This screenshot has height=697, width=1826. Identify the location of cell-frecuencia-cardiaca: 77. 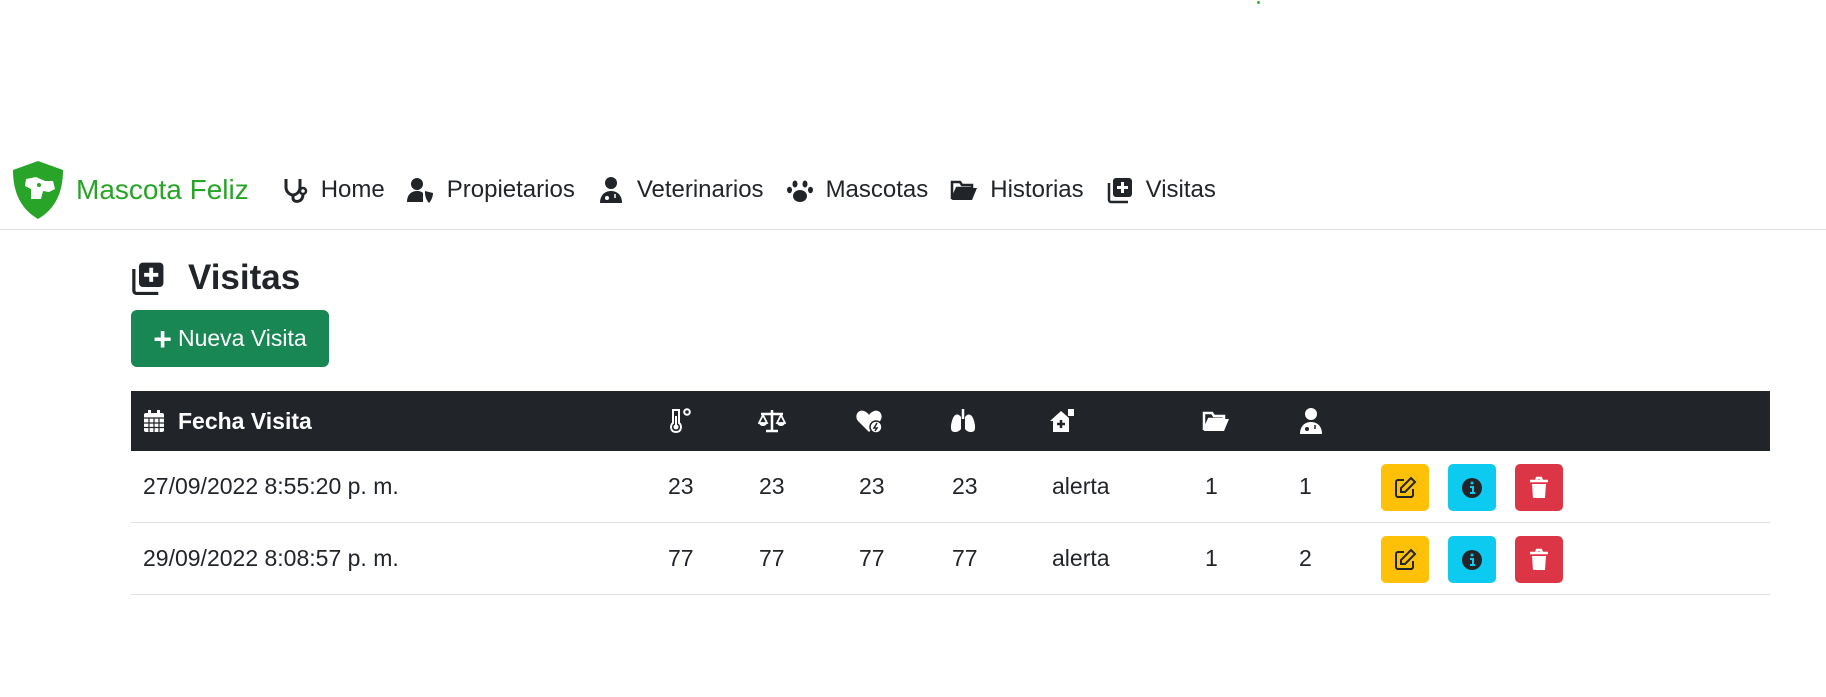
(872, 558).